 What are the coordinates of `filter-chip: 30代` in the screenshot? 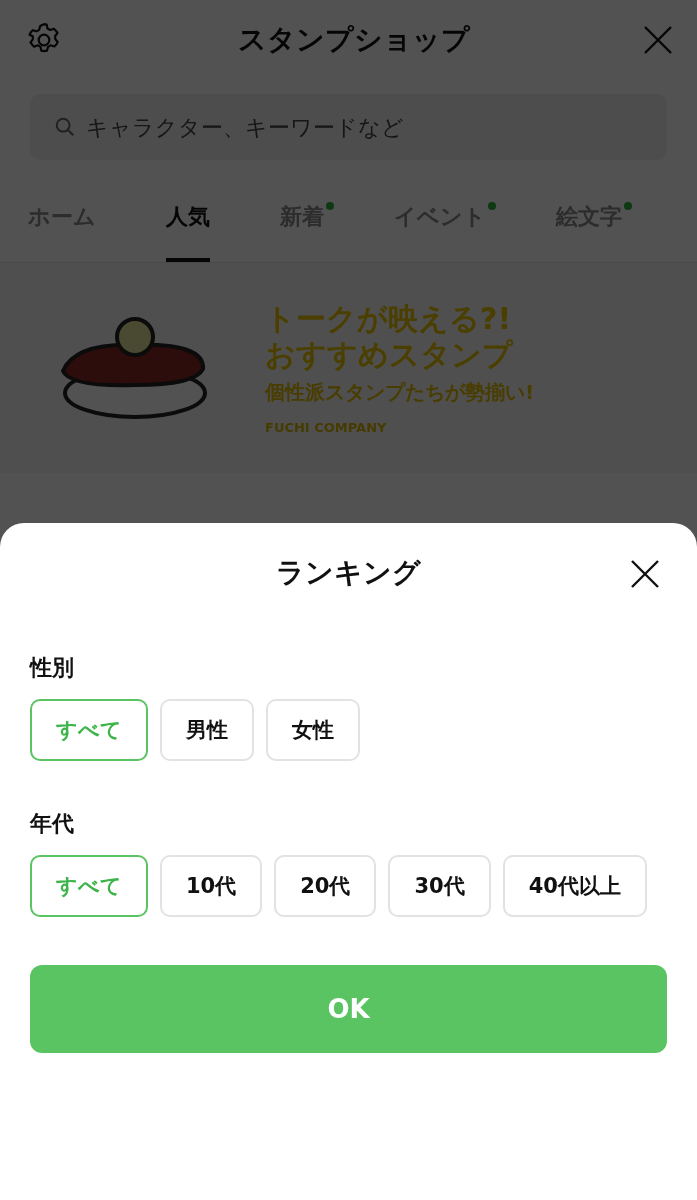 It's located at (439, 886).